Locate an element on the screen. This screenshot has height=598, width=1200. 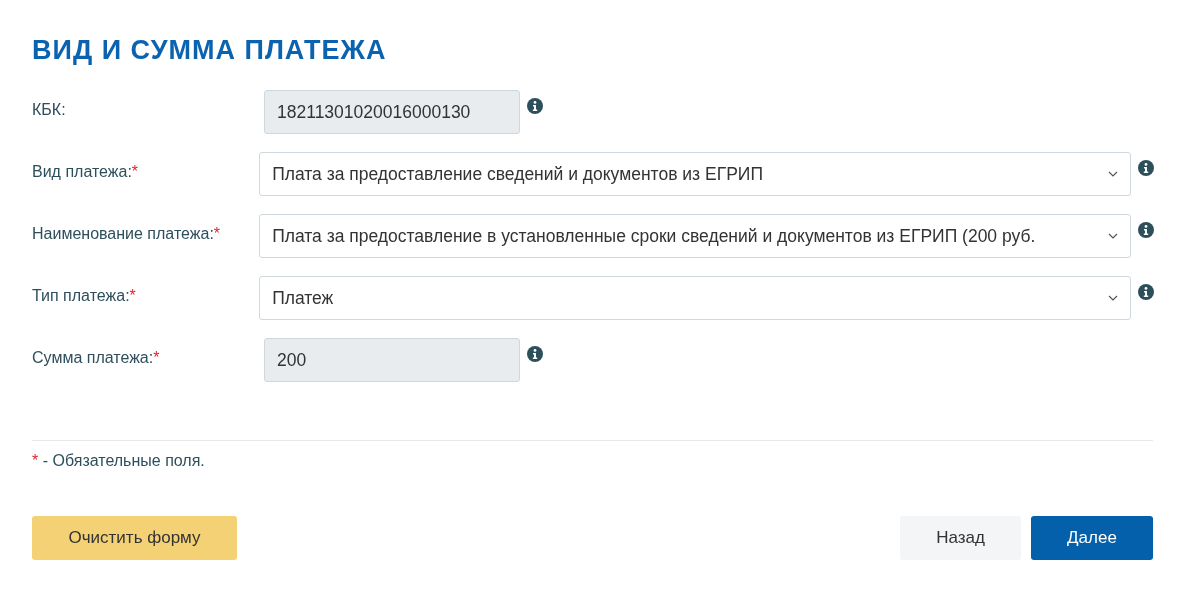
input-field: 200 is located at coordinates (392, 360).